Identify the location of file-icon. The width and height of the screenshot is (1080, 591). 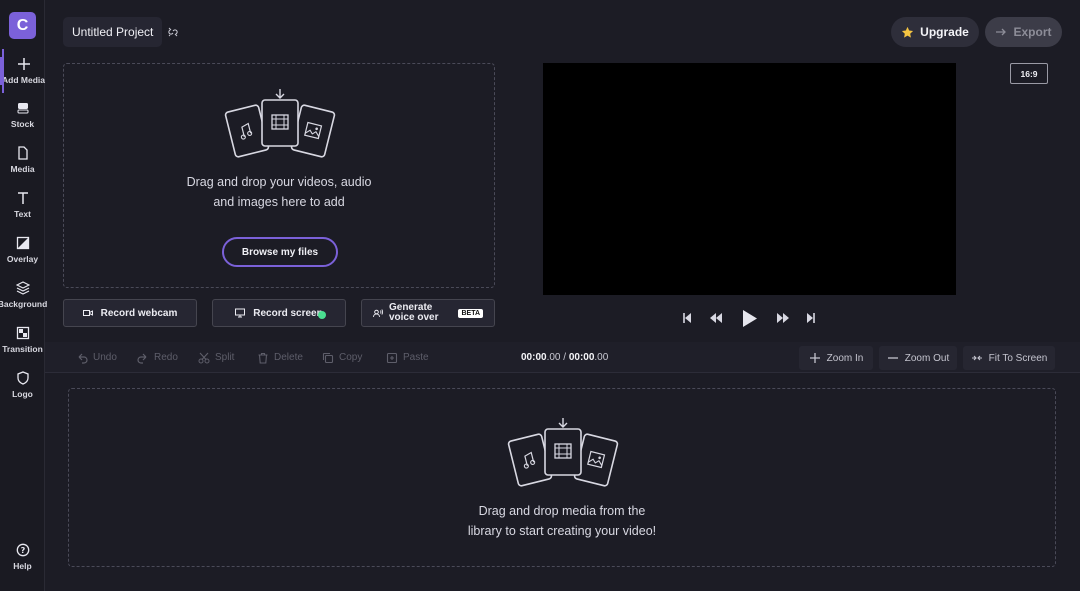
(22, 153).